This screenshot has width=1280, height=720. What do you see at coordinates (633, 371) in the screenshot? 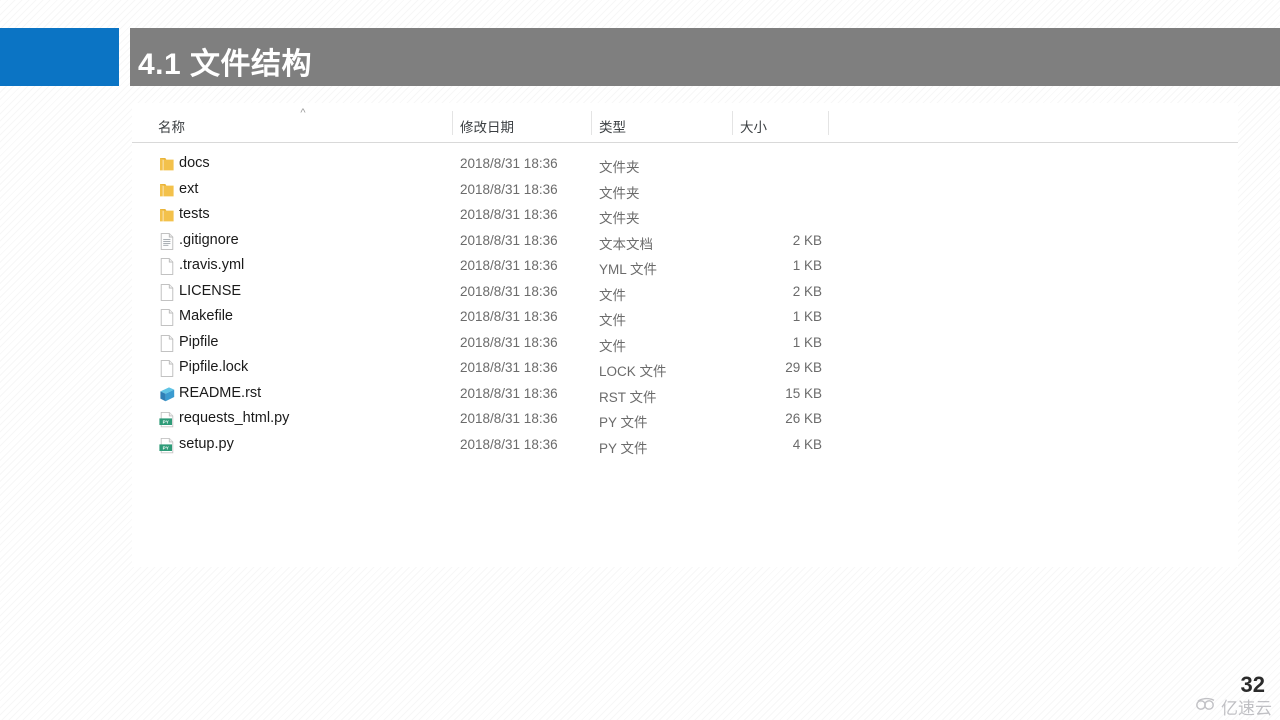
I see `file-type: LOCK 文件` at bounding box center [633, 371].